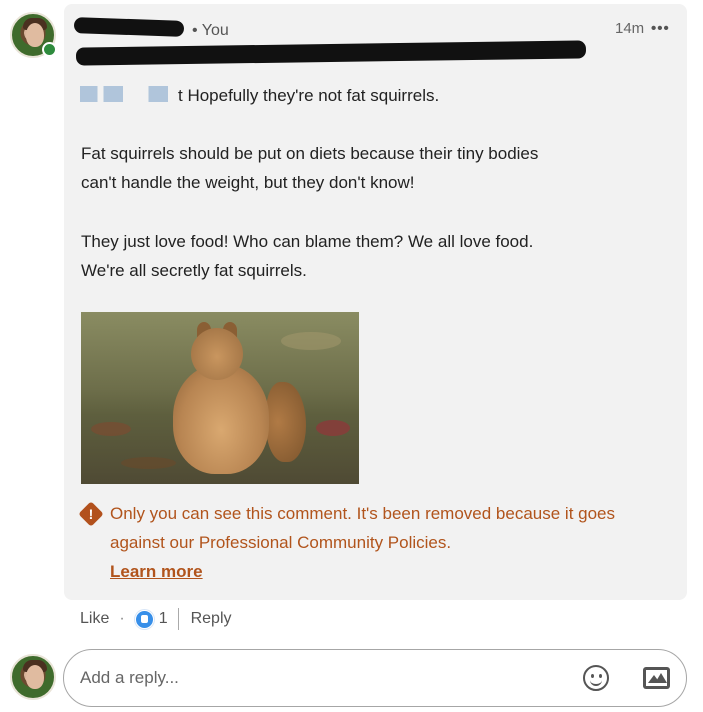 The image size is (703, 712). I want to click on emoji-icon, so click(596, 678).